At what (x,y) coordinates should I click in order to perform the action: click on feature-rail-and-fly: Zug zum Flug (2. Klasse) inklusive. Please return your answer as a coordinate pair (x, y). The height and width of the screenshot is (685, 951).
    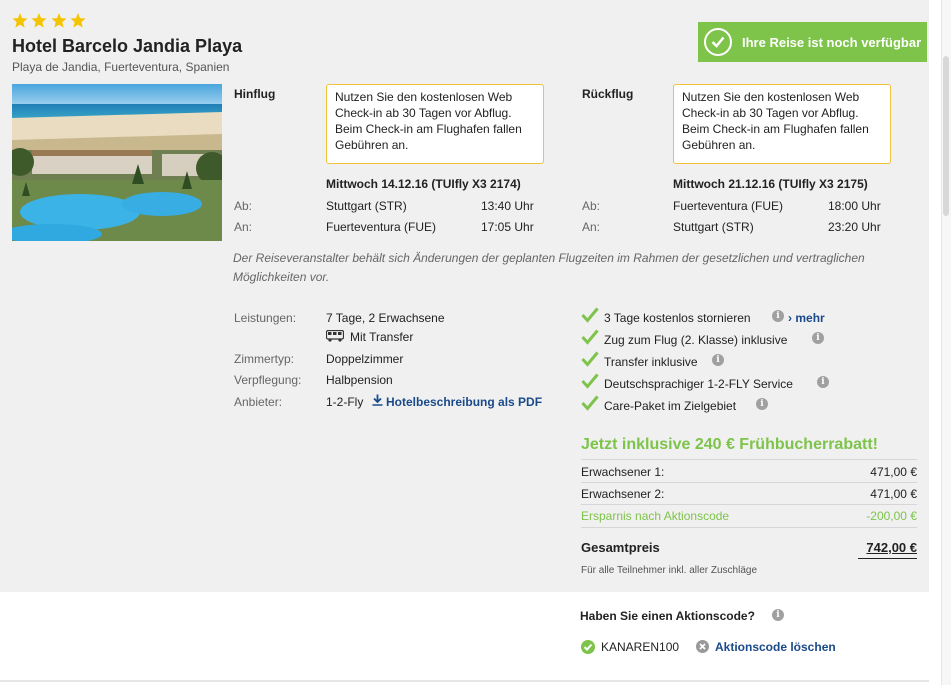
    Looking at the image, I should click on (696, 340).